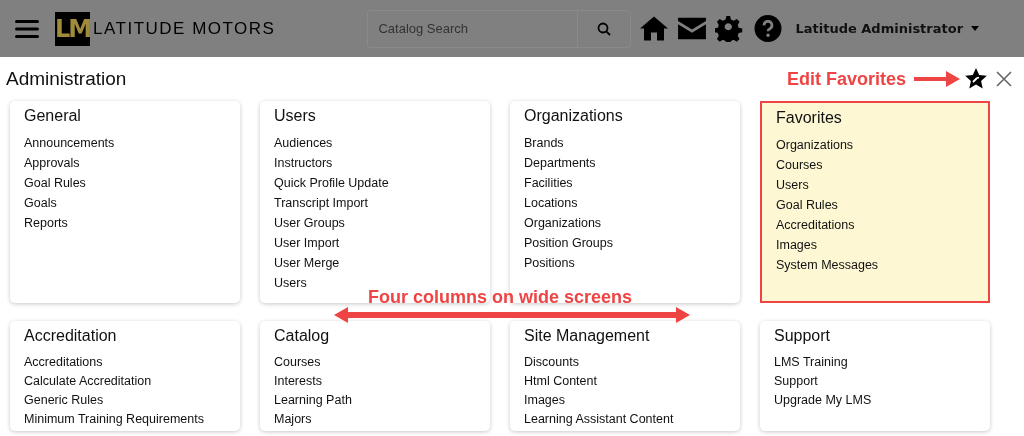 The width and height of the screenshot is (1024, 436). Describe the element at coordinates (64, 400) in the screenshot. I see `menu-link: Generic Rules` at that location.